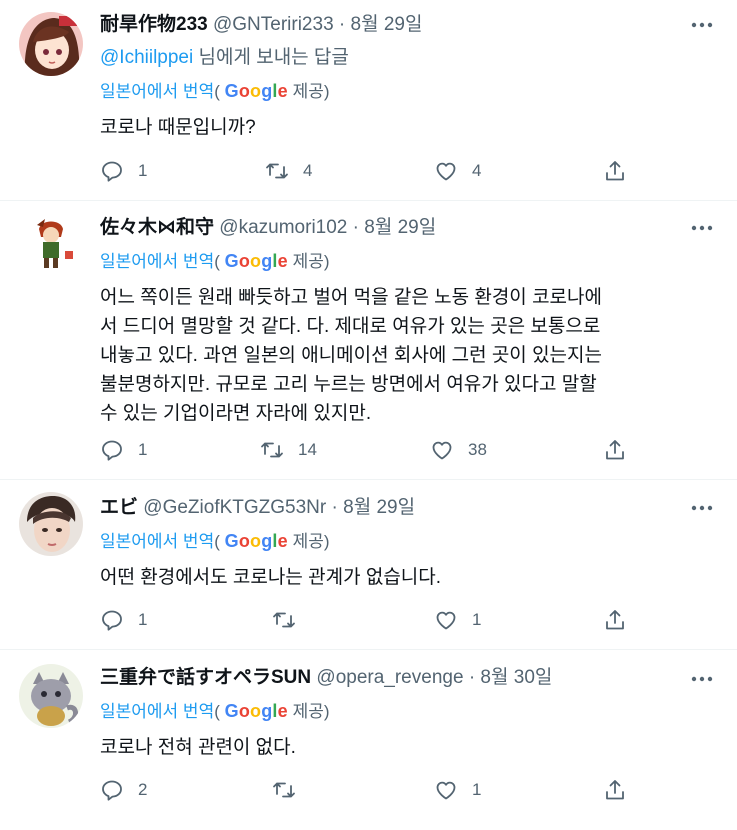 This screenshot has width=737, height=830. I want to click on google-logo-letter: G, so click(231, 91).